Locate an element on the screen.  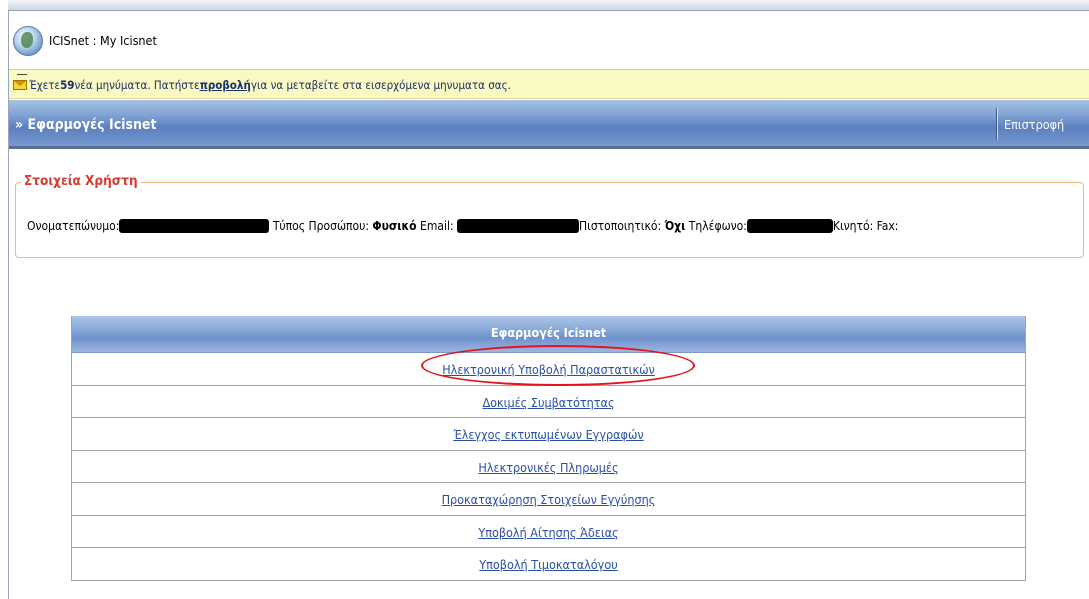
table-row: Δοκιμές Συμβατότητας is located at coordinates (548, 402).